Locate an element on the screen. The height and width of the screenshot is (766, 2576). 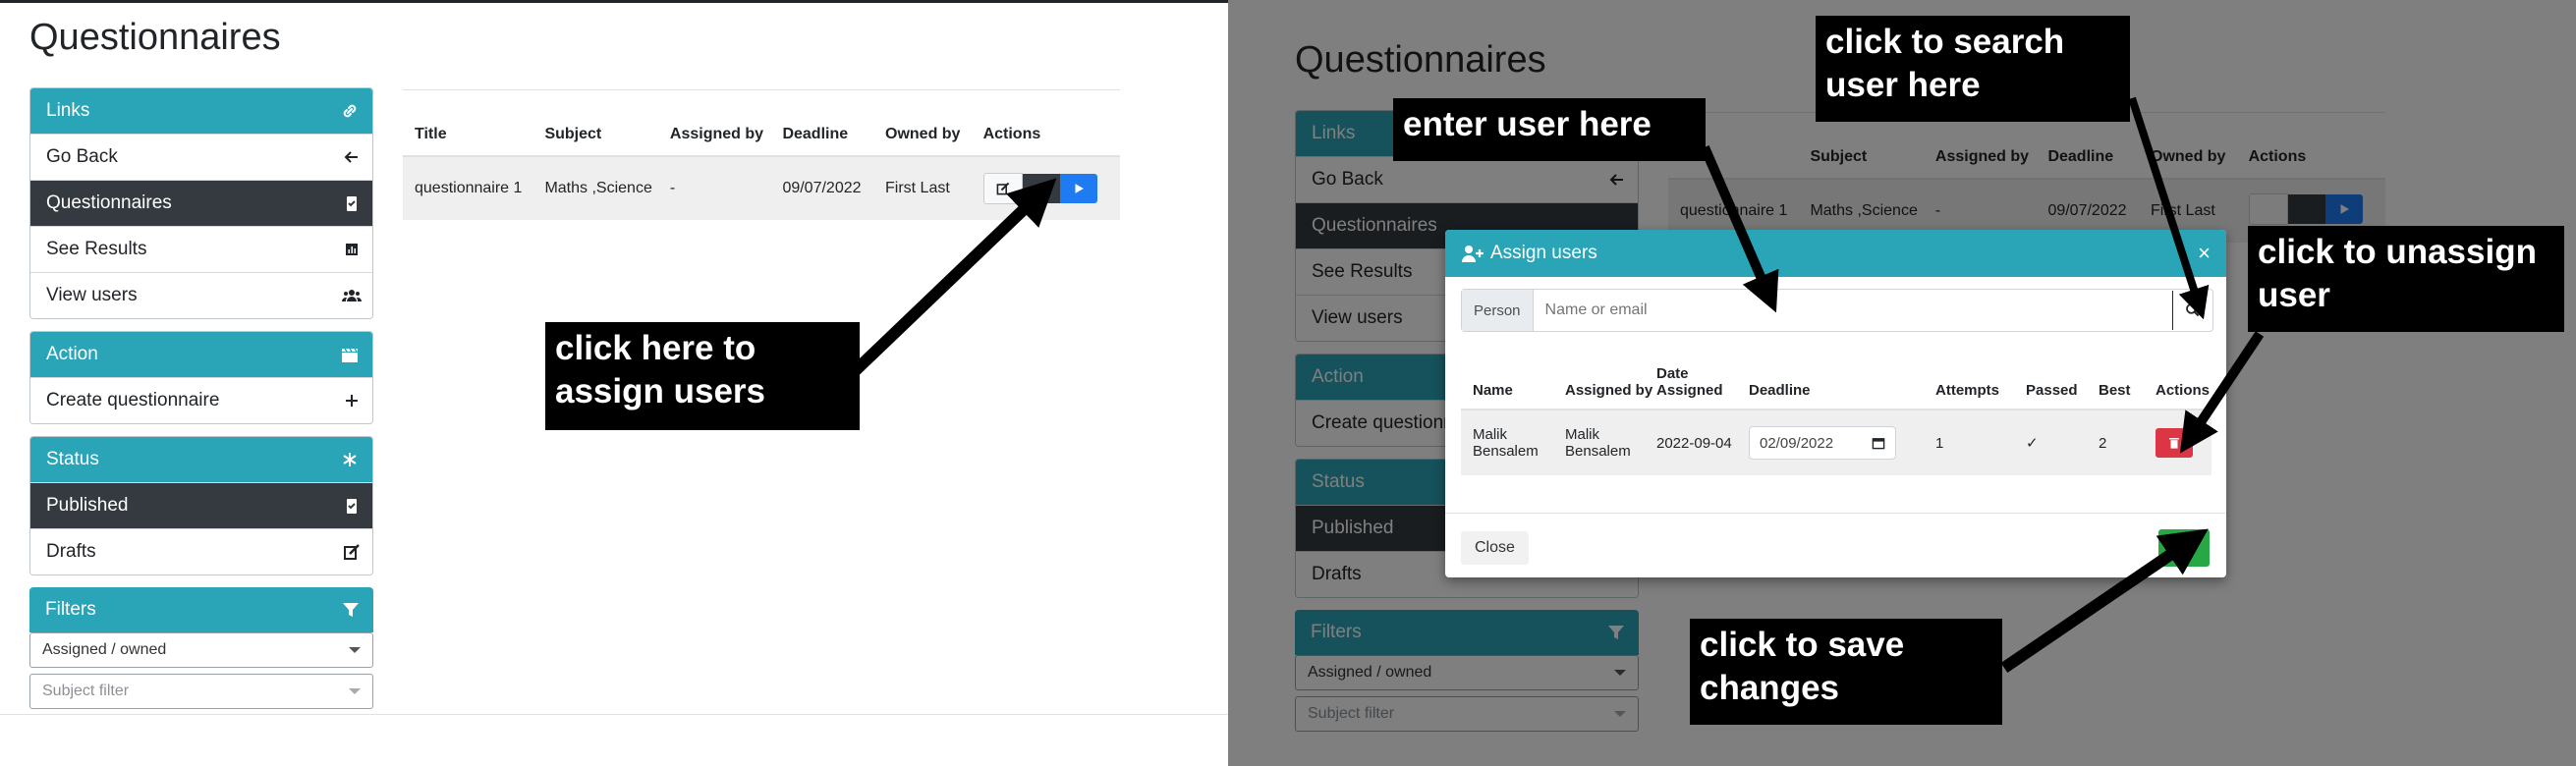
sidebar-item-go-back: Go Back is located at coordinates (201, 157).